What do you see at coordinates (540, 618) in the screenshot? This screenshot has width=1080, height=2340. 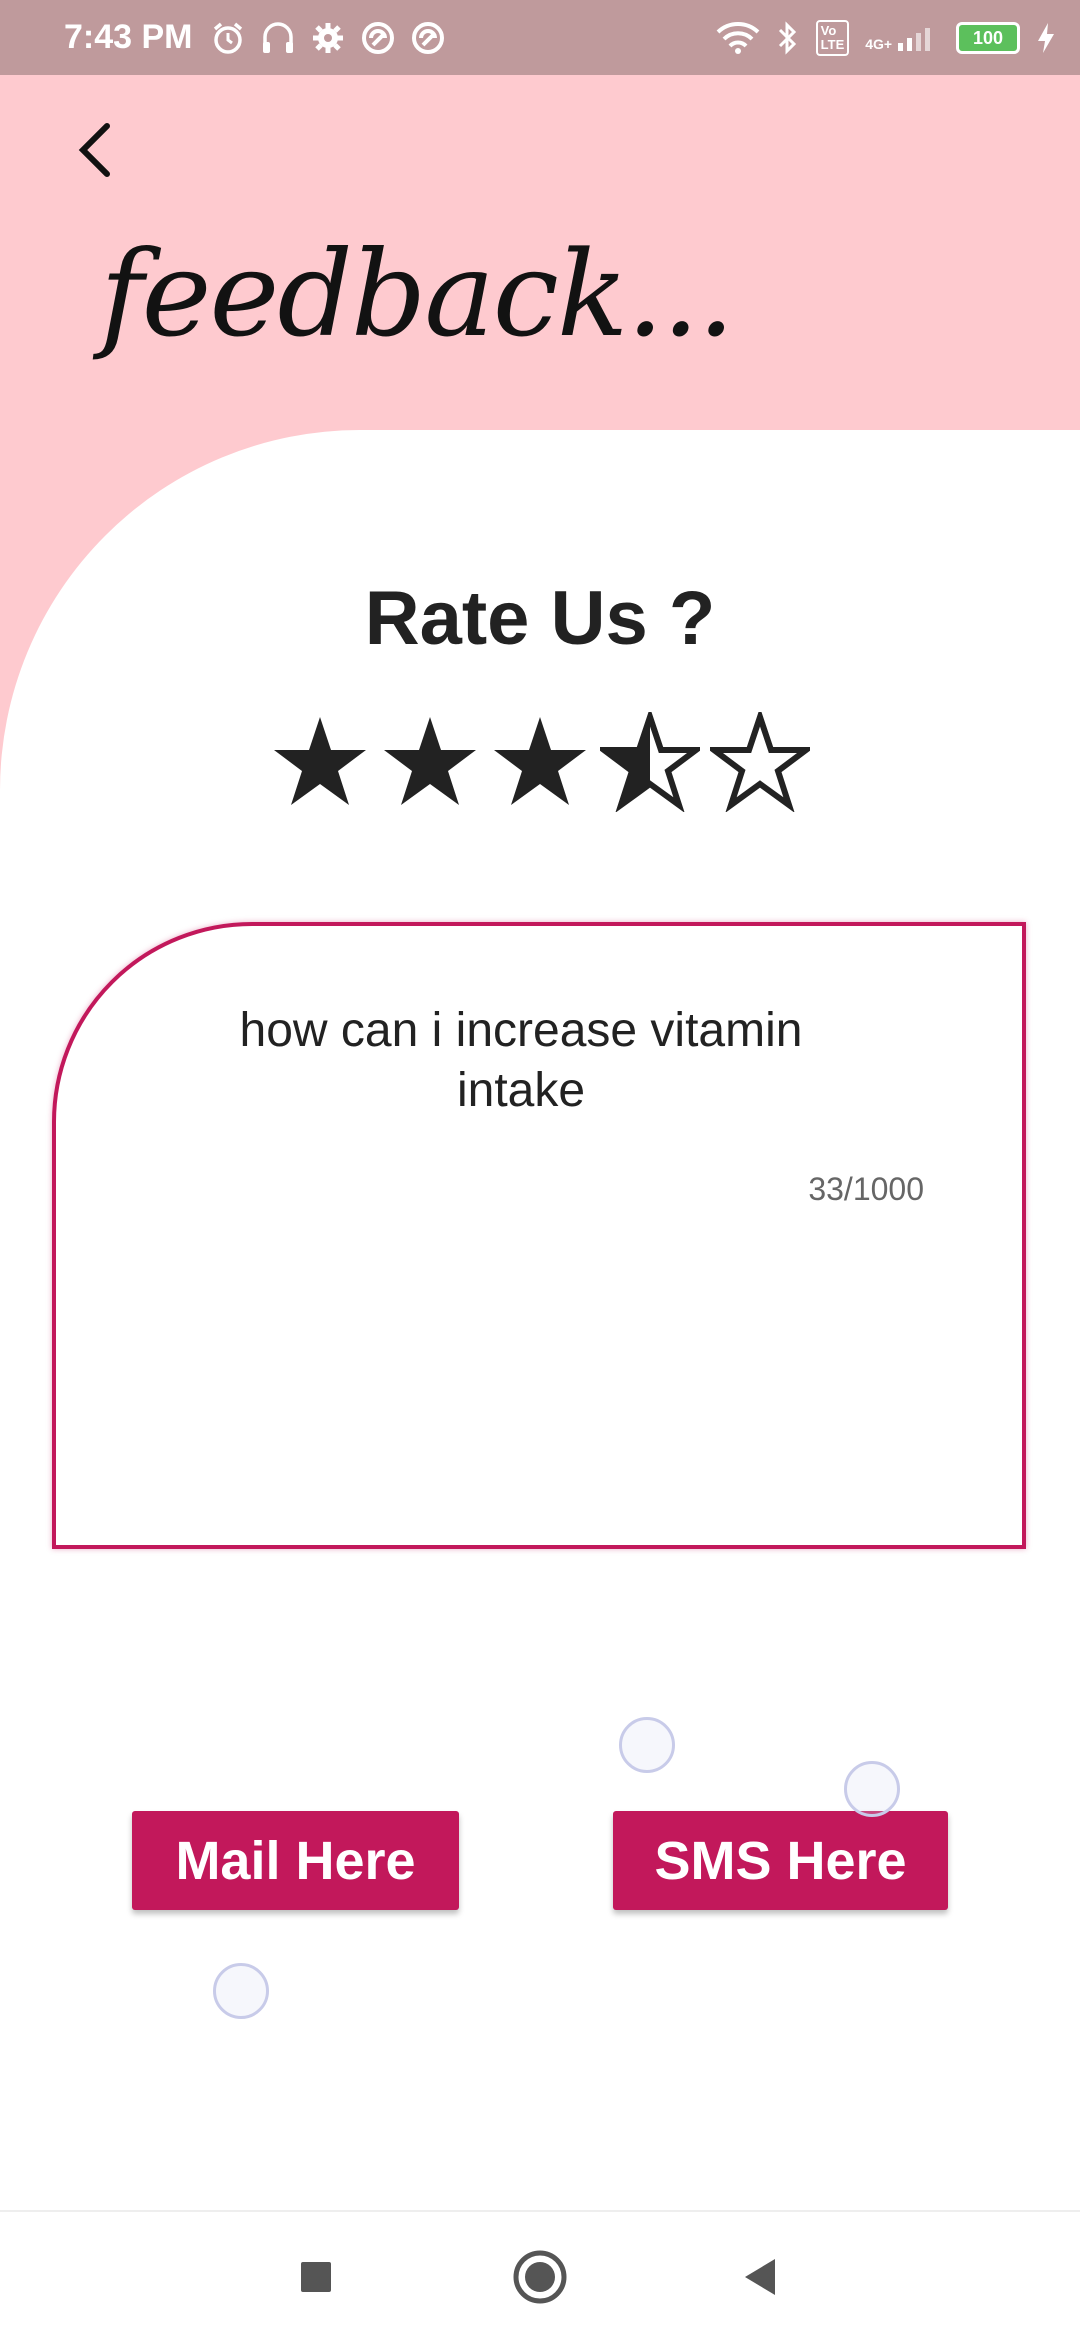 I see `rate-title: Rate Us ?` at bounding box center [540, 618].